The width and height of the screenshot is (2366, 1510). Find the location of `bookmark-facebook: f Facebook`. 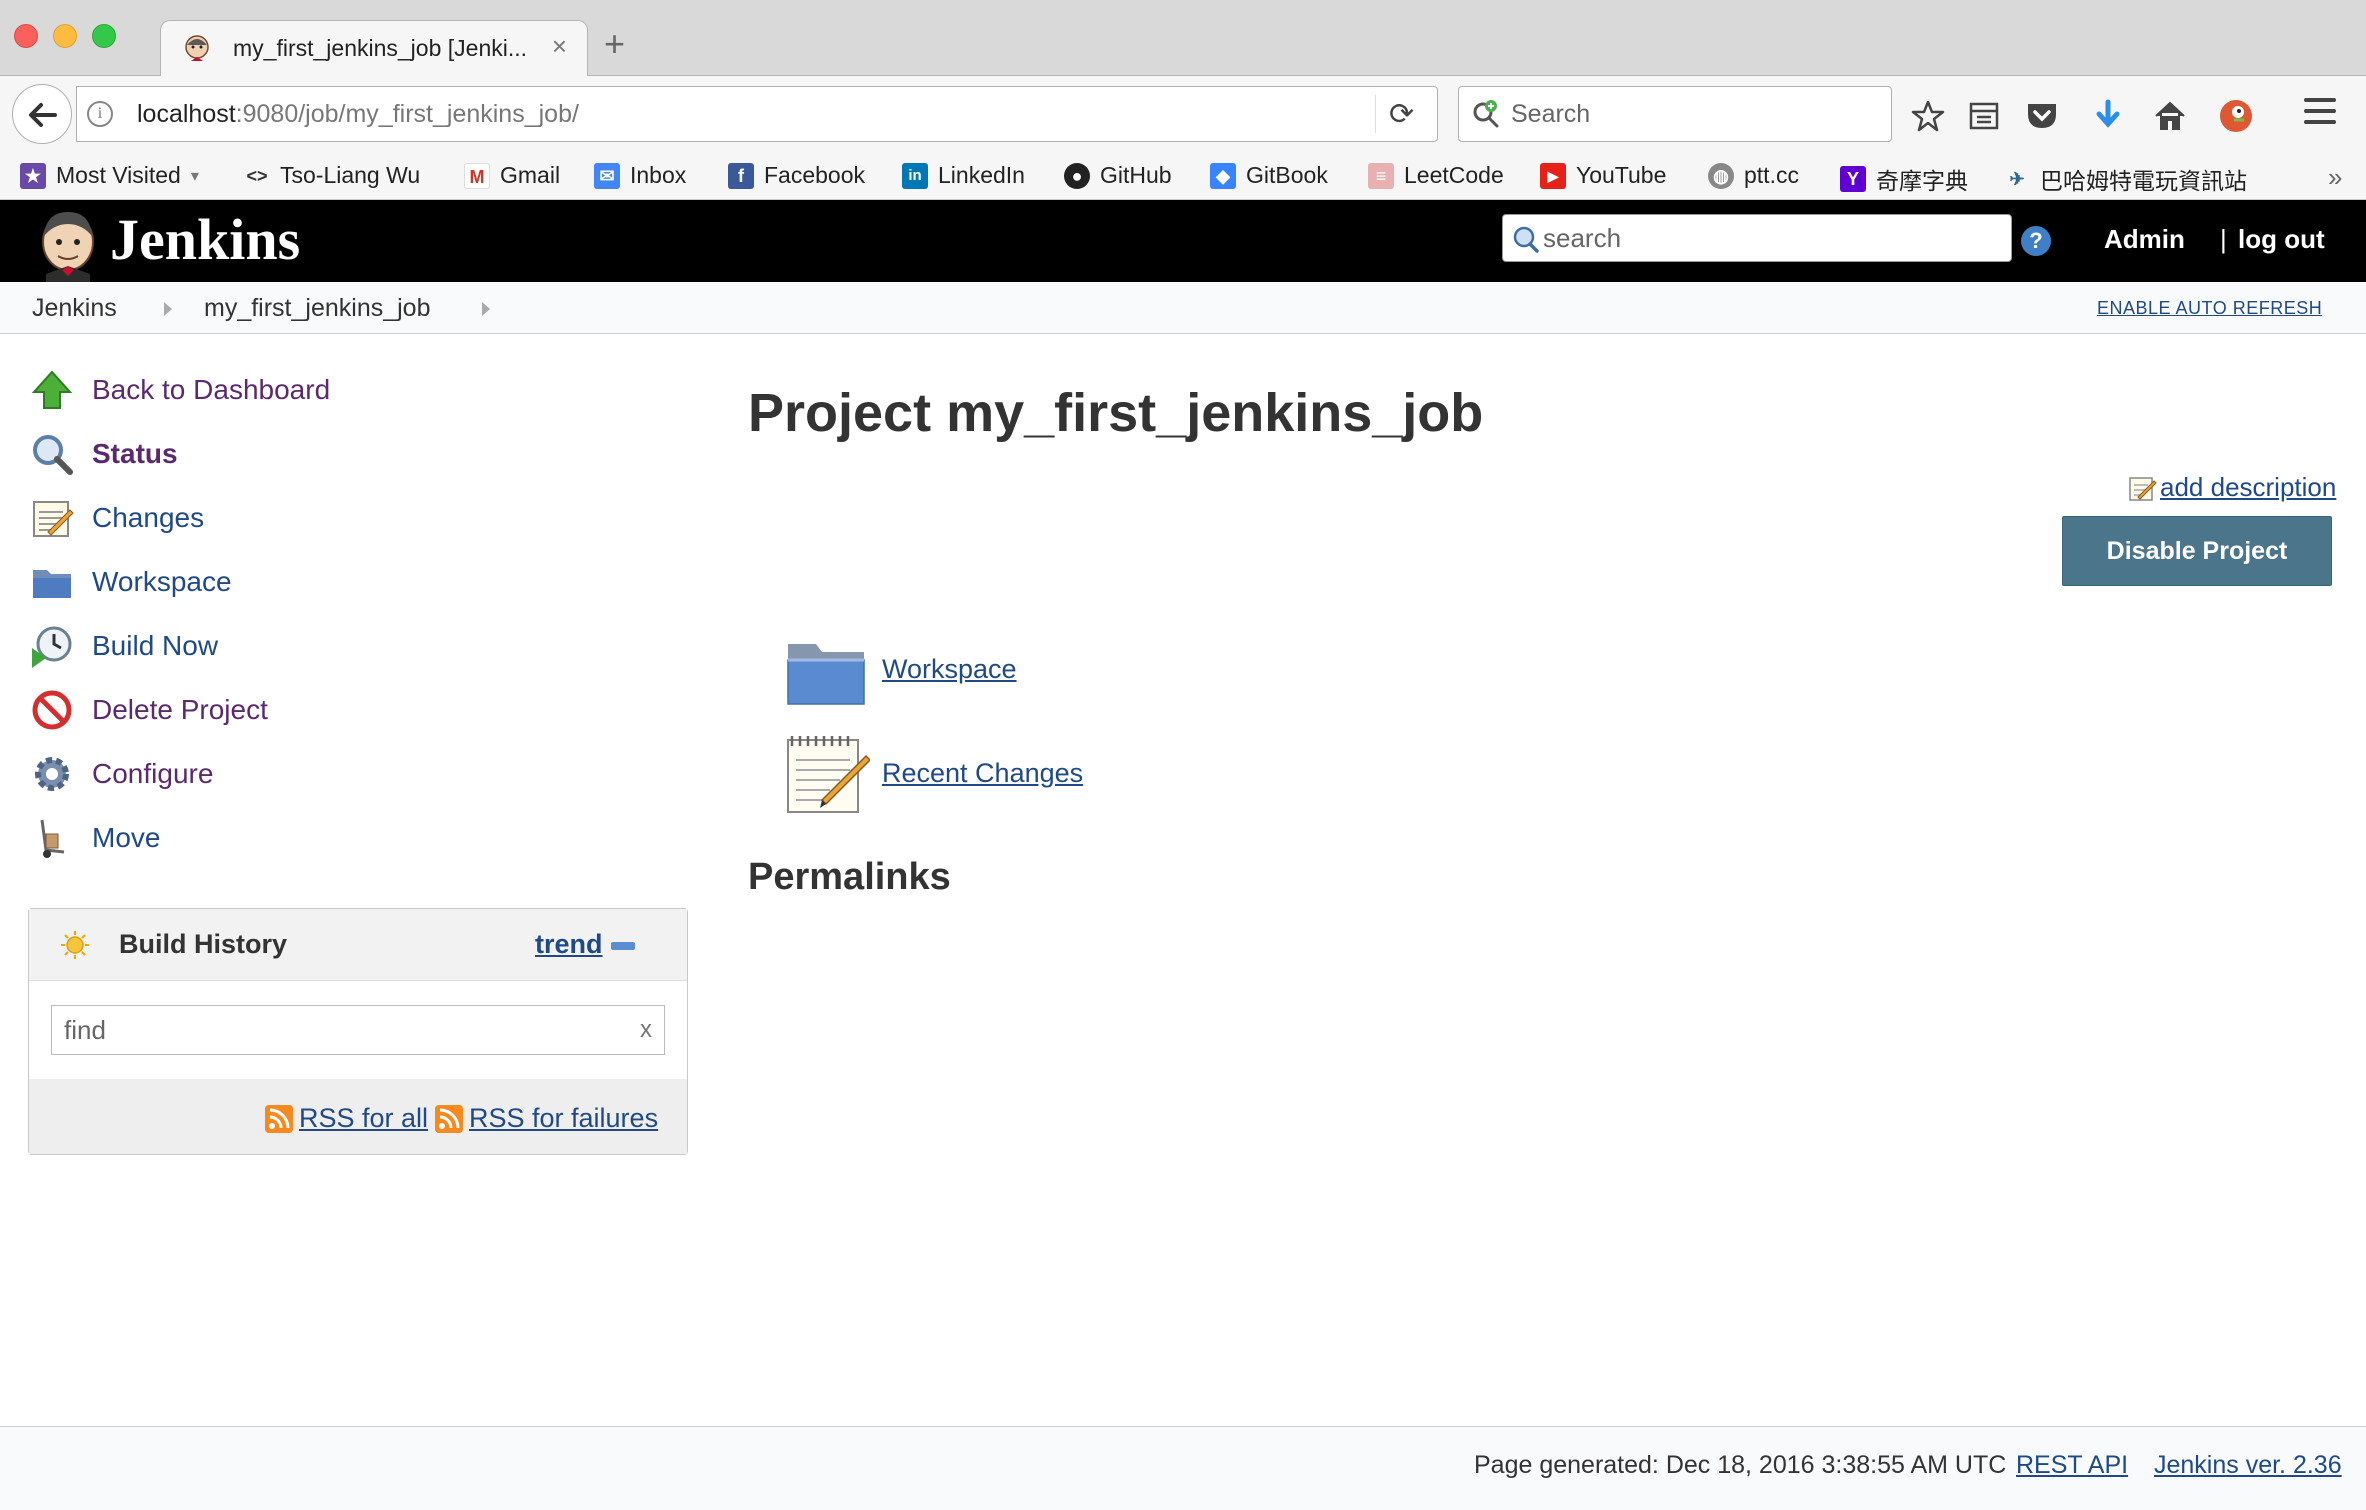

bookmark-facebook: f Facebook is located at coordinates (796, 175).